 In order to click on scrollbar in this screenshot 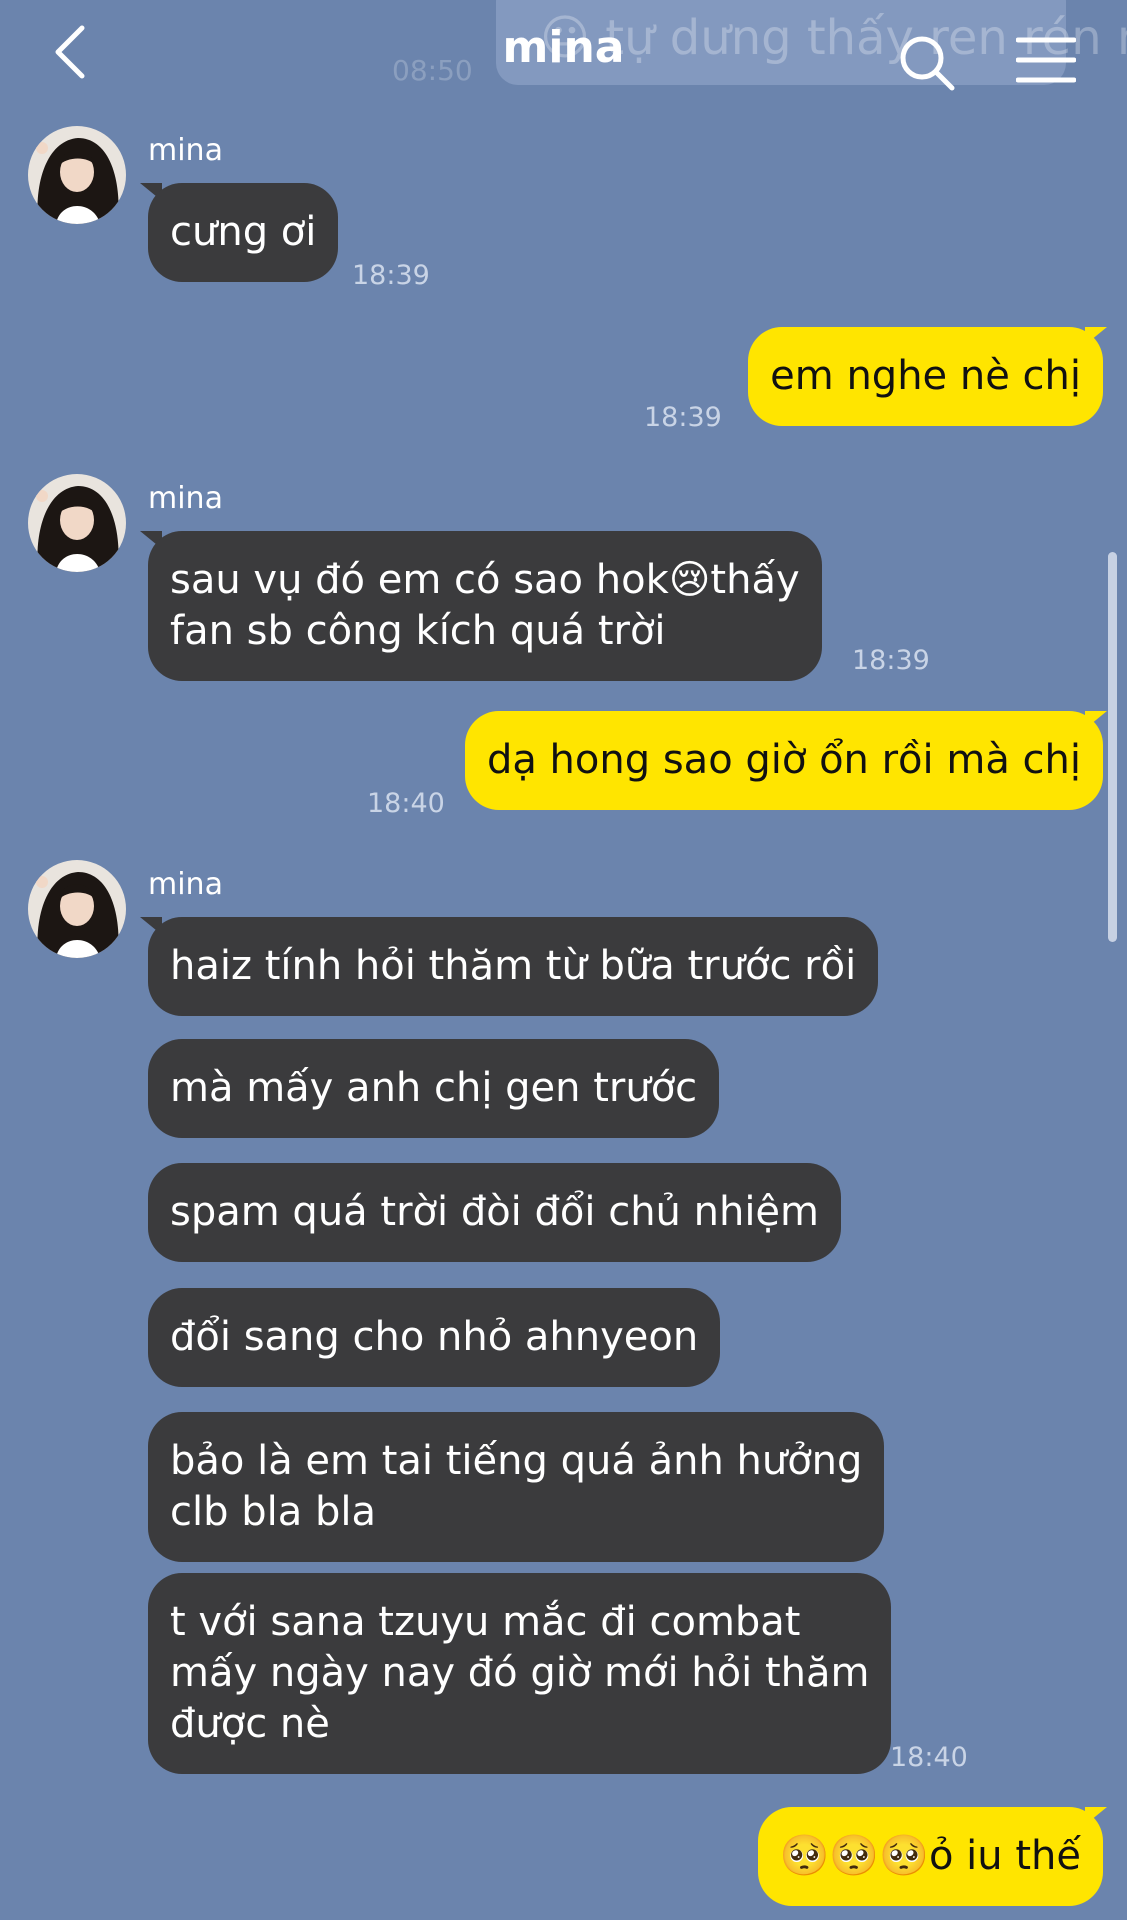, I will do `click(1112, 747)`.